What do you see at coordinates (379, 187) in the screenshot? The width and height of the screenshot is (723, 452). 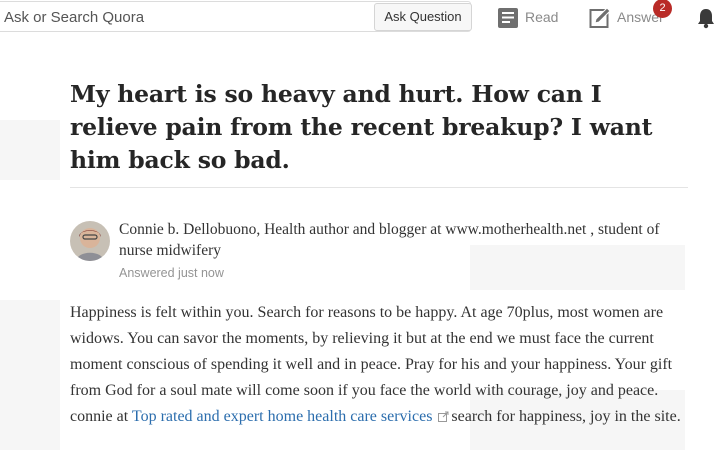 I see `question-divider` at bounding box center [379, 187].